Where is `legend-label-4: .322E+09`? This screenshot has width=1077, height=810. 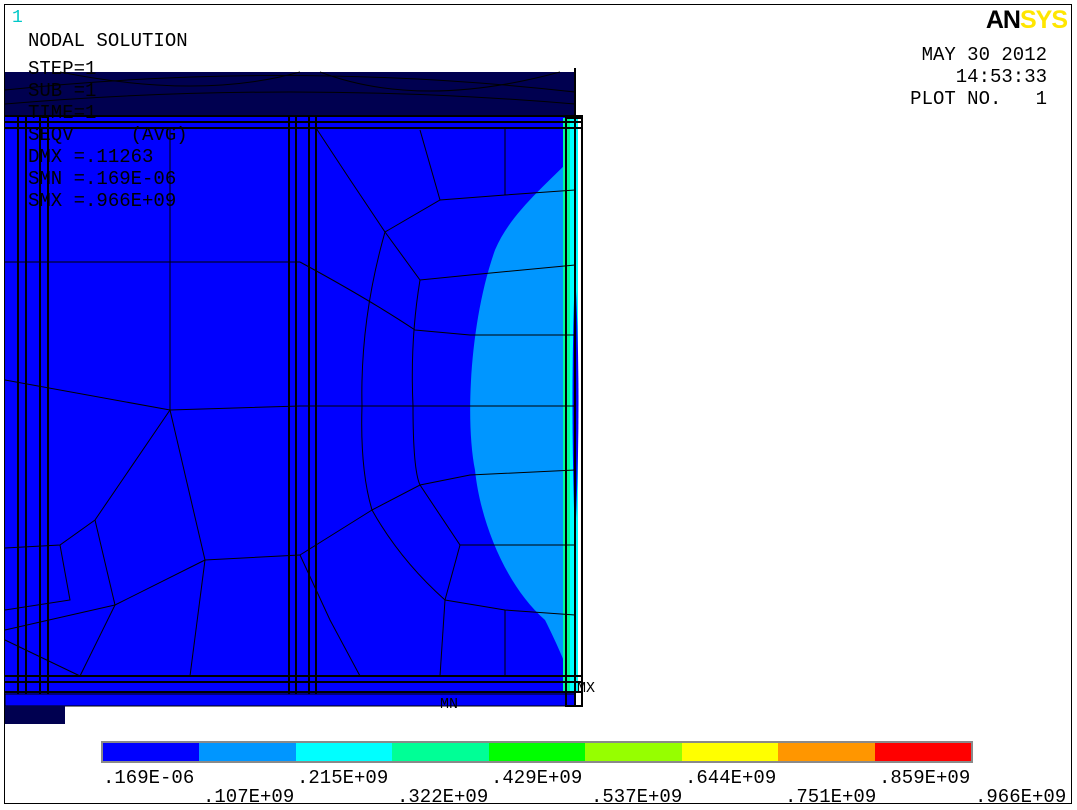
legend-label-4: .322E+09 is located at coordinates (443, 797).